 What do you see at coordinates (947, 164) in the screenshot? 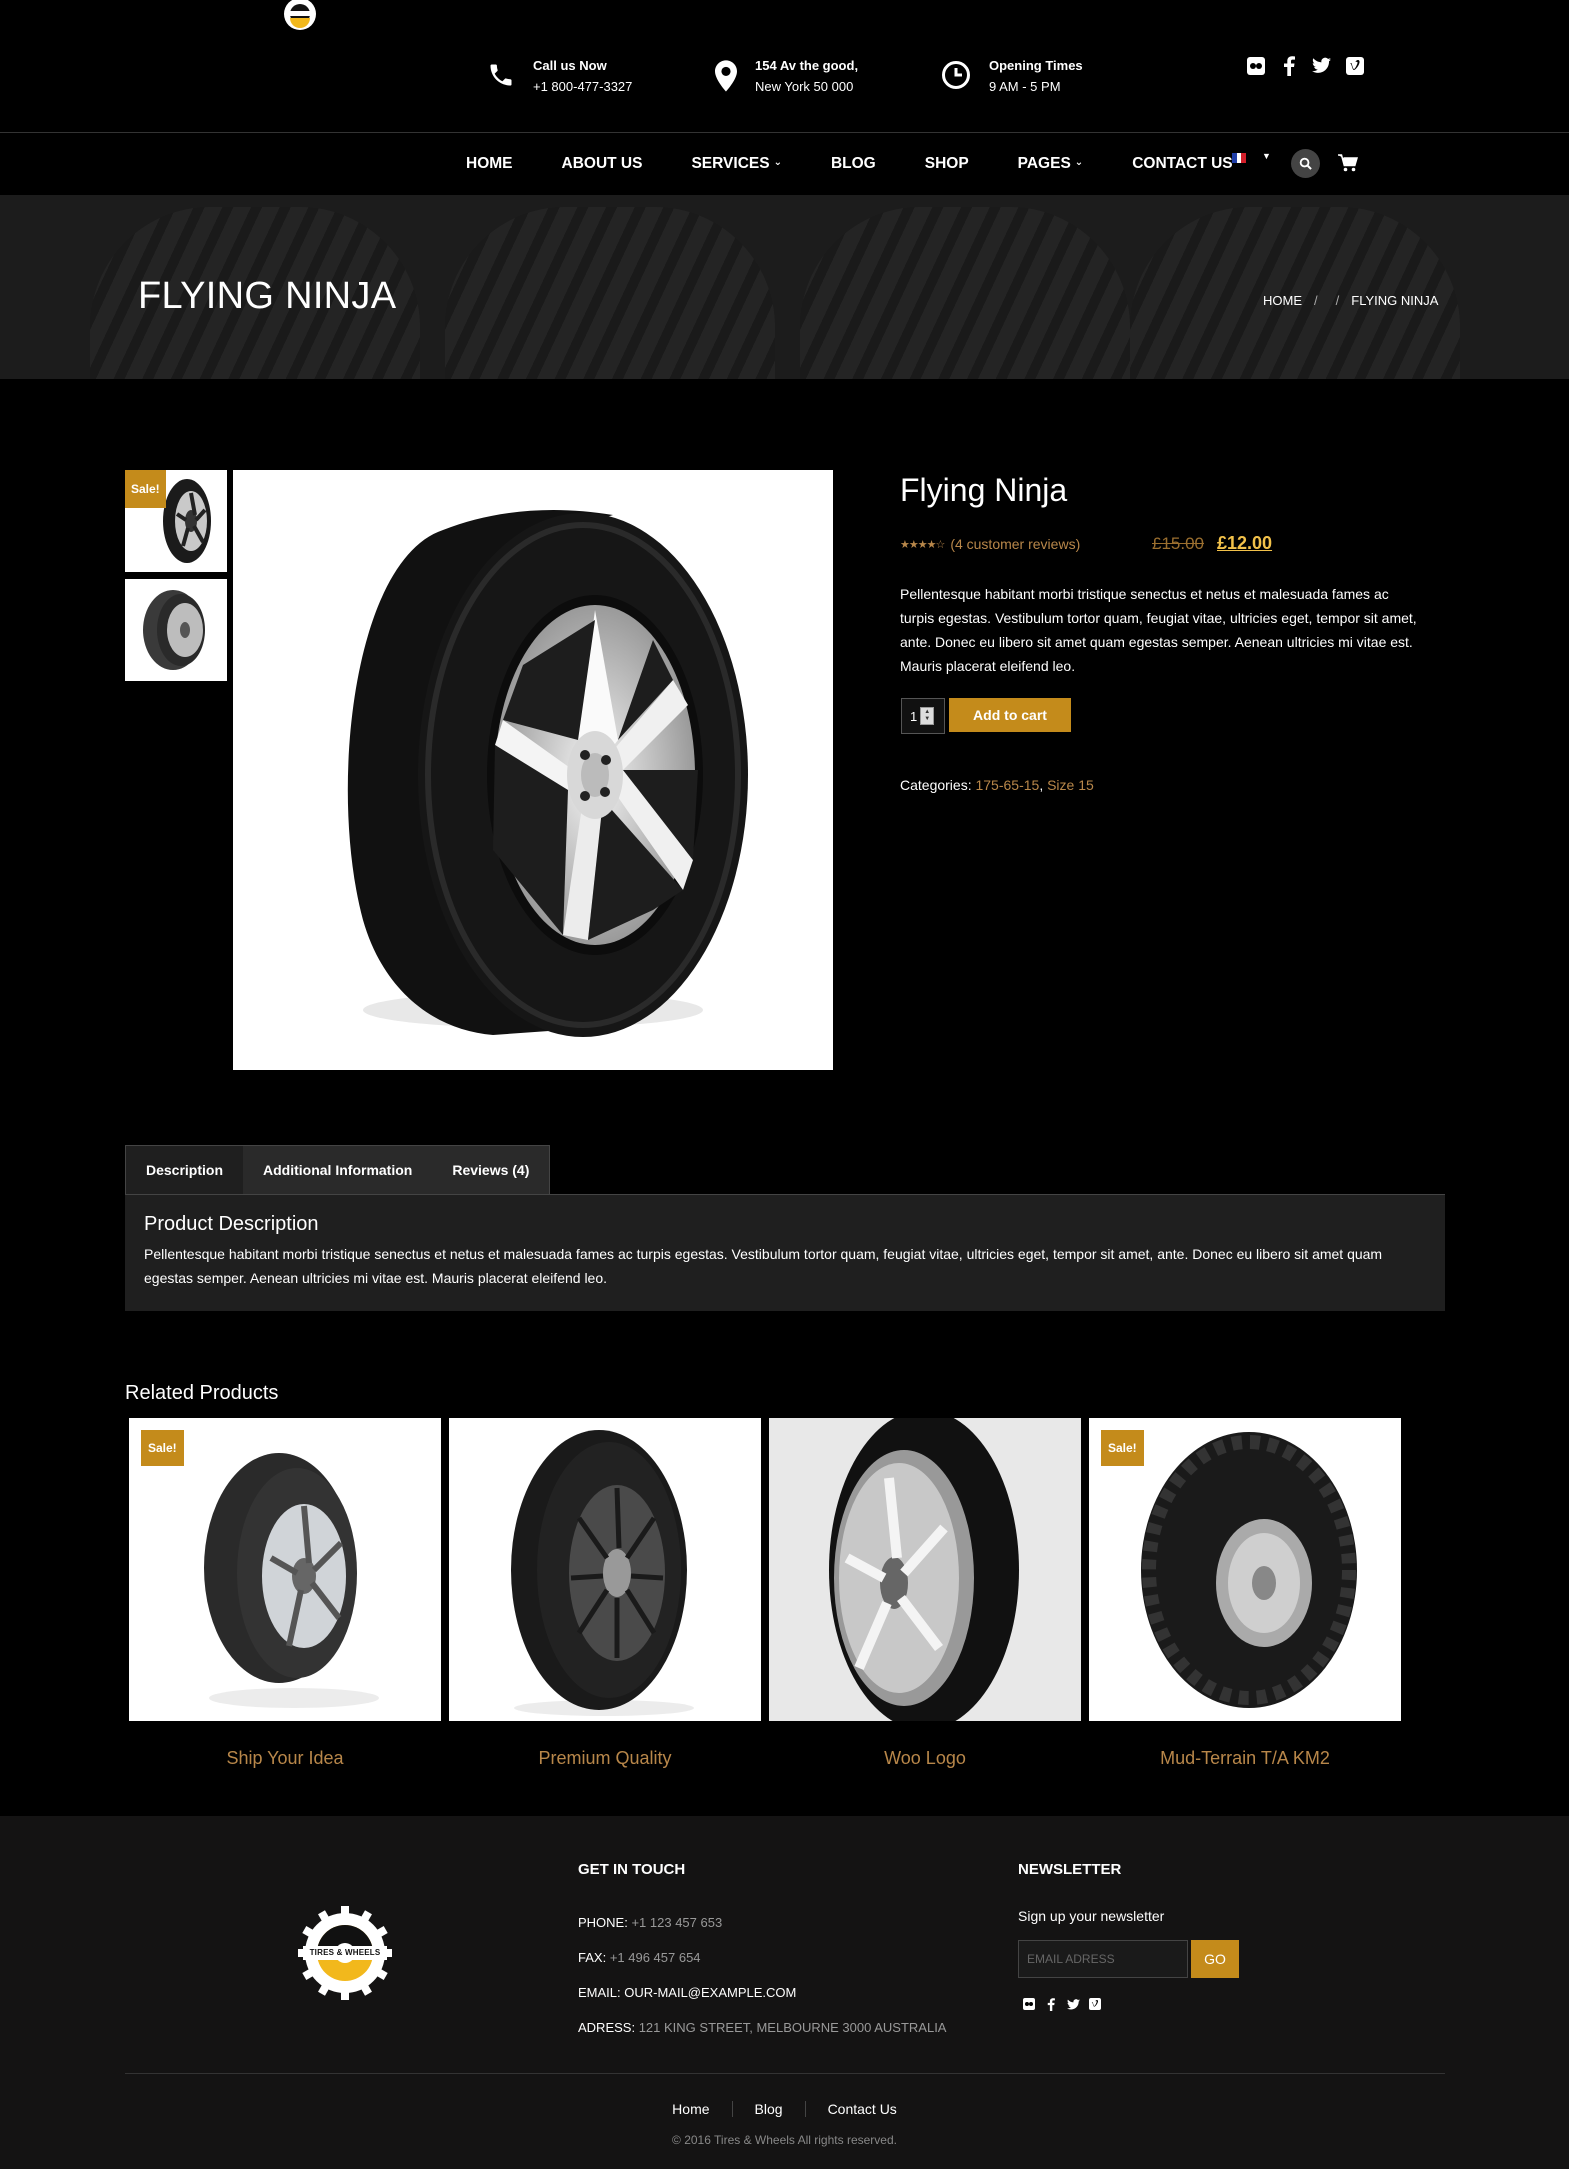
I see `nav-shop: SHOP` at bounding box center [947, 164].